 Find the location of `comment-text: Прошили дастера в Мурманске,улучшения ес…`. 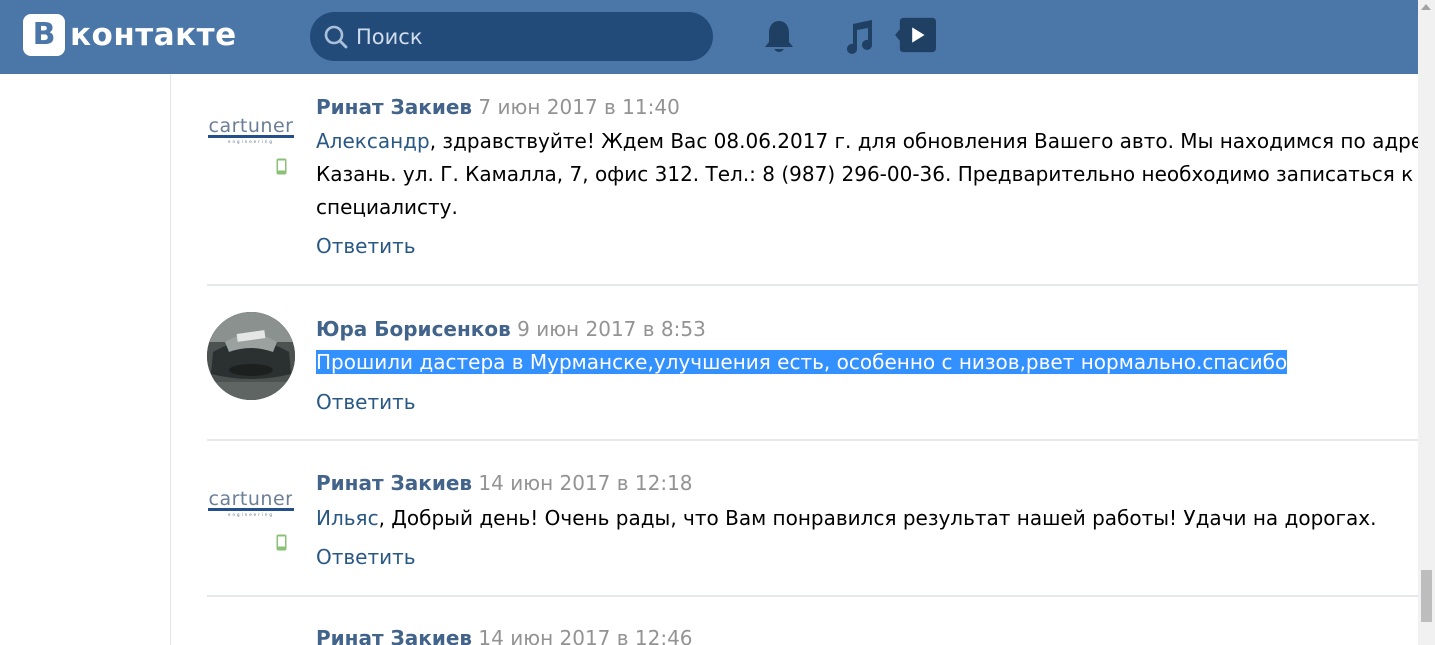

comment-text: Прошили дастера в Мурманске,улучшения ес… is located at coordinates (875, 362).